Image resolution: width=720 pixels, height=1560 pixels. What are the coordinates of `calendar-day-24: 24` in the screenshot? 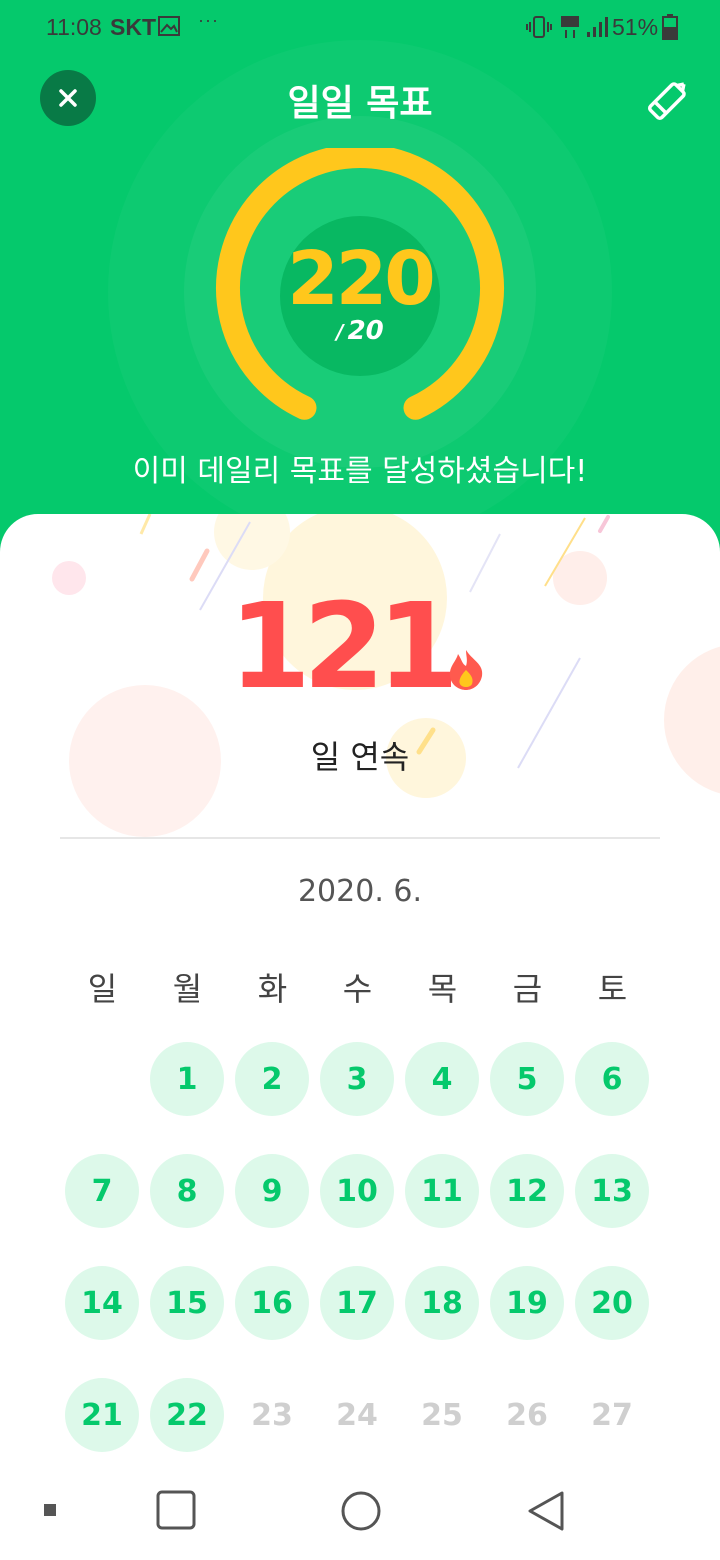 It's located at (357, 1415).